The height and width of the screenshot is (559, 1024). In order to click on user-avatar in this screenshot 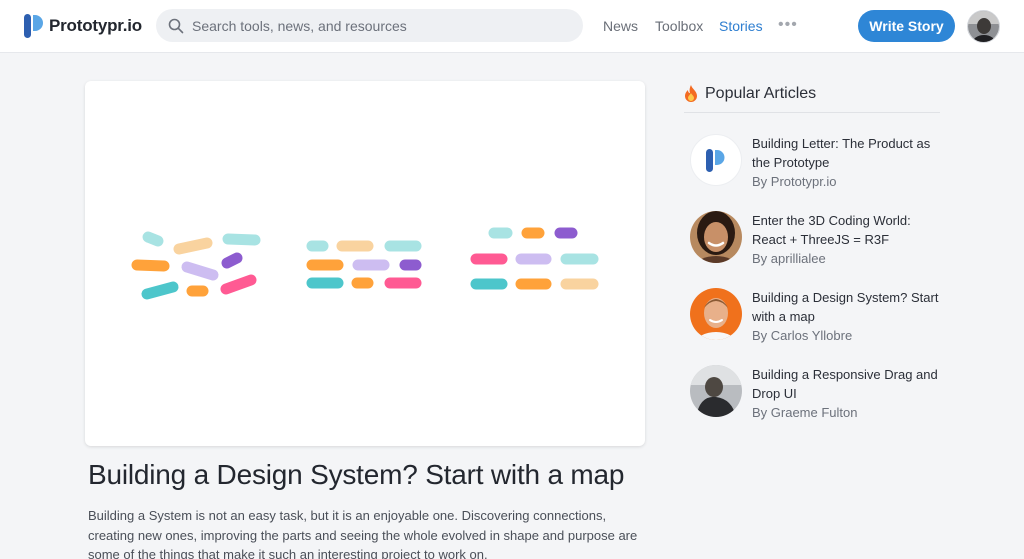, I will do `click(983, 26)`.